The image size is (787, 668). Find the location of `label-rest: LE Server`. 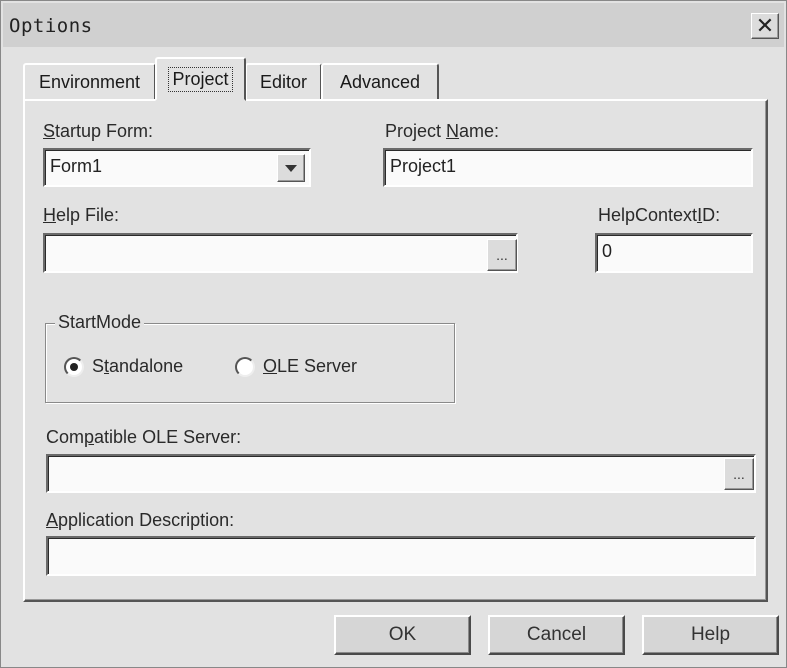

label-rest: LE Server is located at coordinates (317, 366).